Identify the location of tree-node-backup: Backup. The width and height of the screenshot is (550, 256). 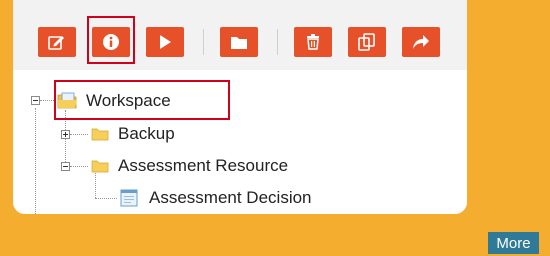
(146, 134).